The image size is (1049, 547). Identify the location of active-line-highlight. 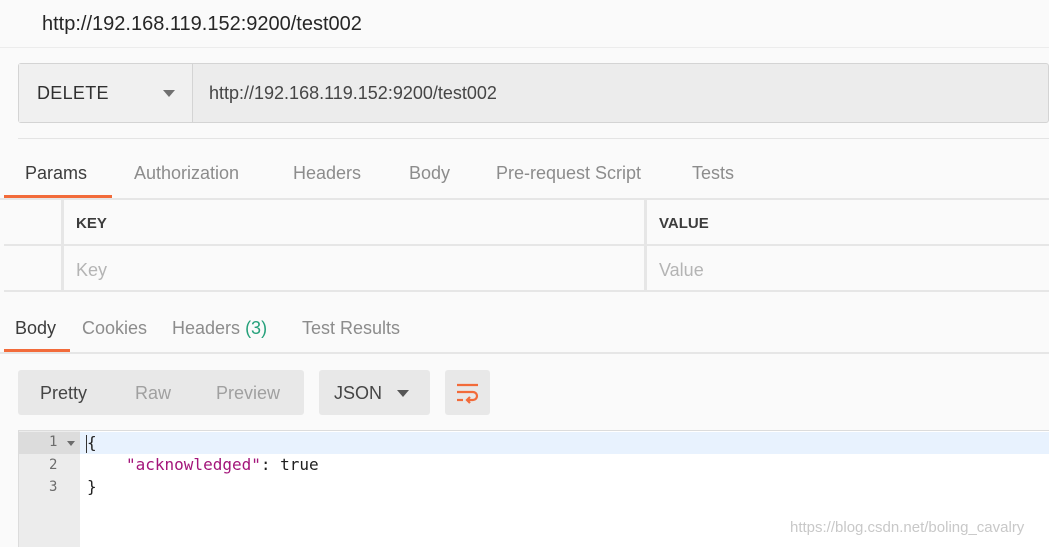
(534, 443).